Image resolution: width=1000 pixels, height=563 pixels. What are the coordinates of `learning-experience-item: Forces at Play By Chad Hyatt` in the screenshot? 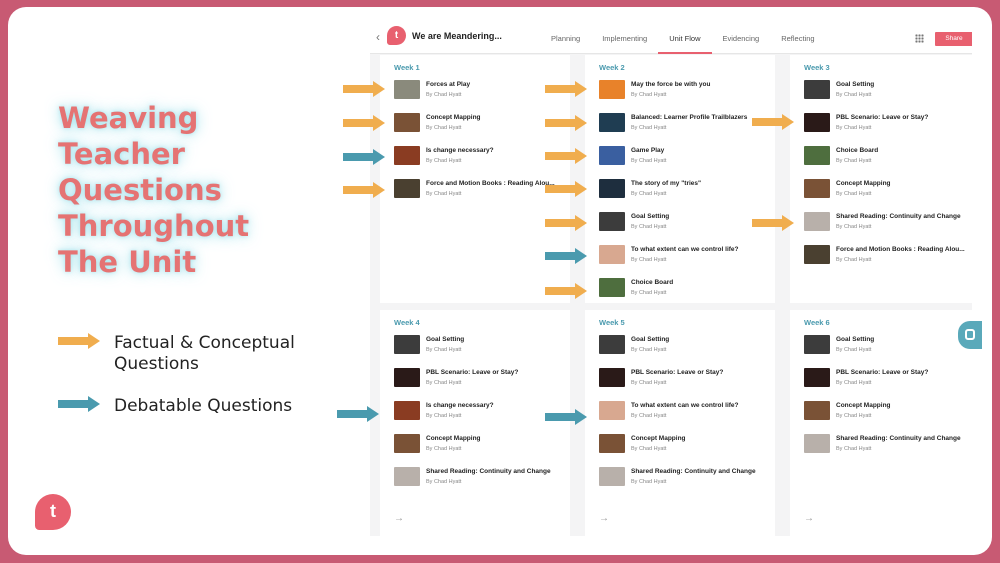 It's located at (481, 91).